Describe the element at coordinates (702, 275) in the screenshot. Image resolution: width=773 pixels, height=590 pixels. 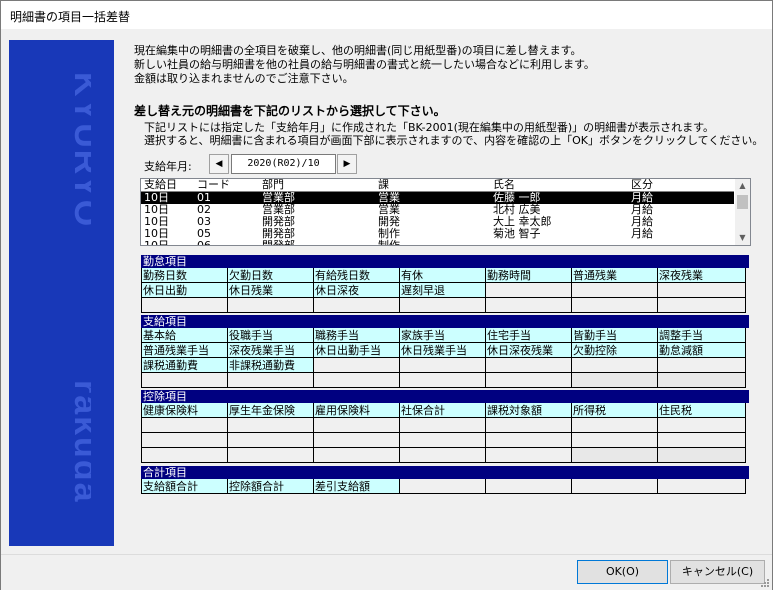
I see `item-cell: 深夜残業` at that location.